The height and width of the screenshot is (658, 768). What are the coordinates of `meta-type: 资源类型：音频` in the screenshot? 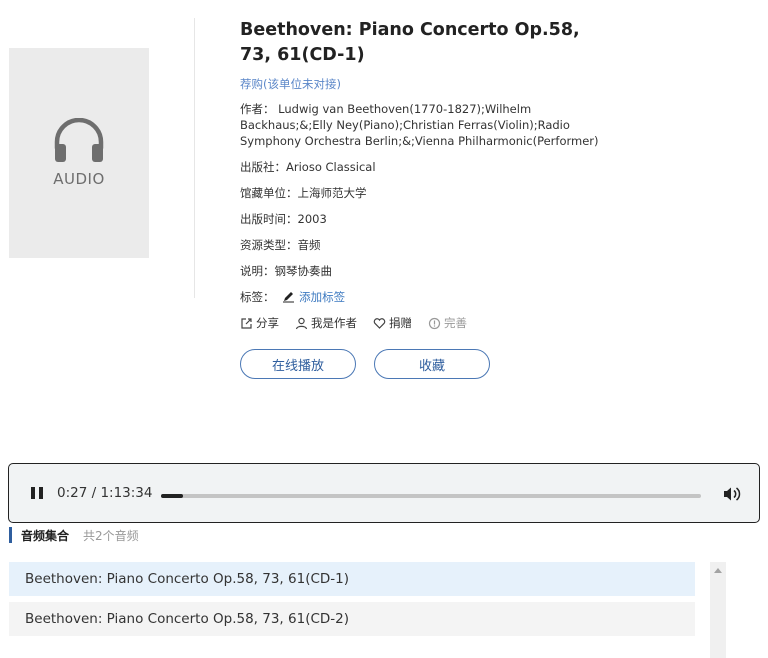 It's located at (280, 245).